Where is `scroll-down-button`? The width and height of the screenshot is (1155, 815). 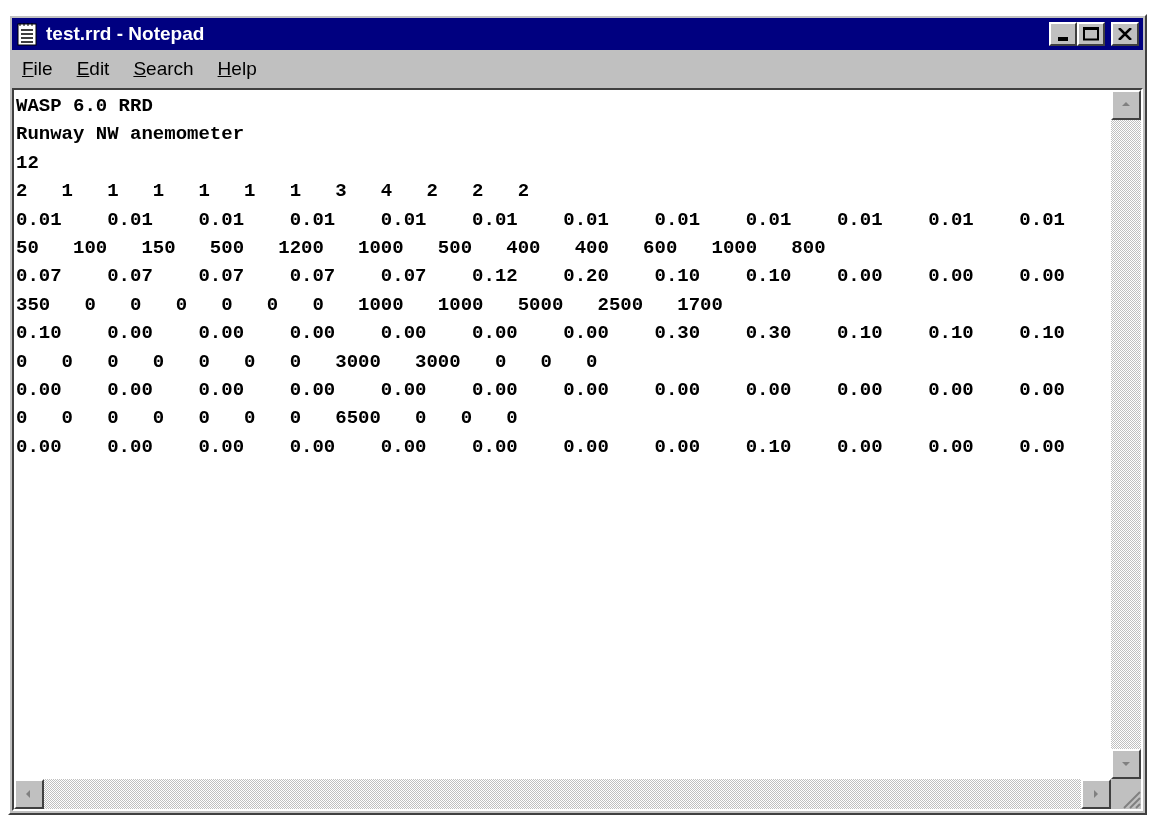 scroll-down-button is located at coordinates (1126, 764).